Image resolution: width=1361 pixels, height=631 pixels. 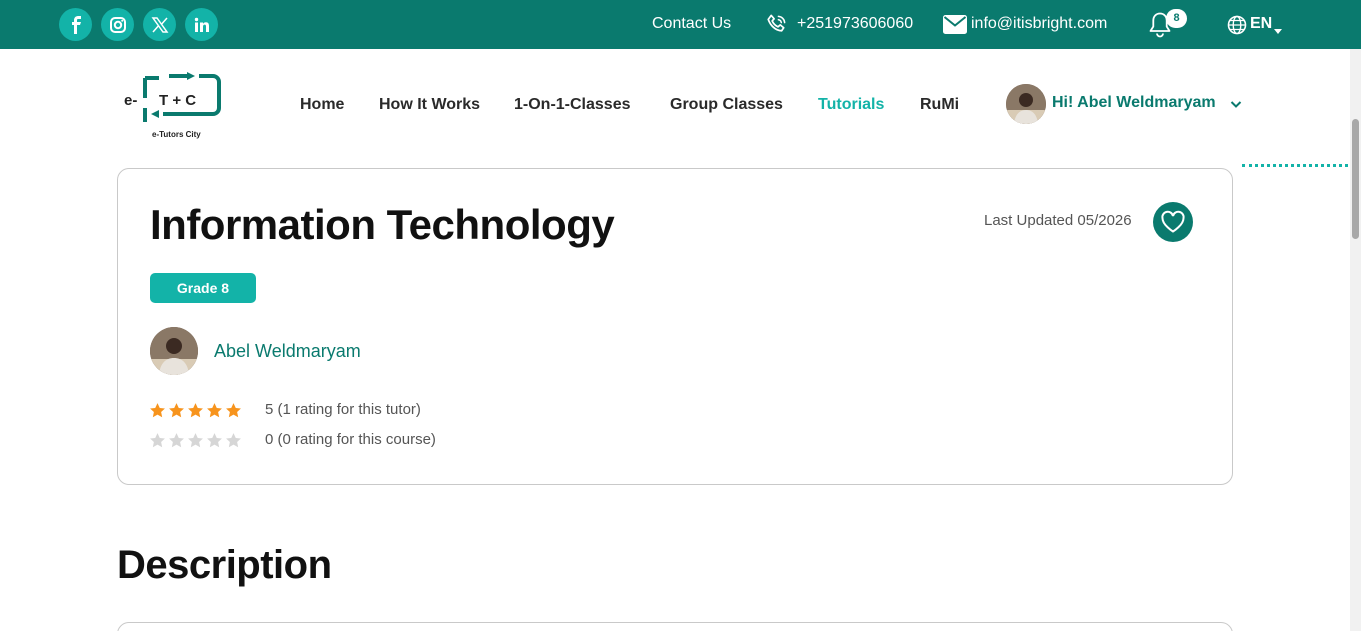 I want to click on favorite-button, so click(x=1173, y=222).